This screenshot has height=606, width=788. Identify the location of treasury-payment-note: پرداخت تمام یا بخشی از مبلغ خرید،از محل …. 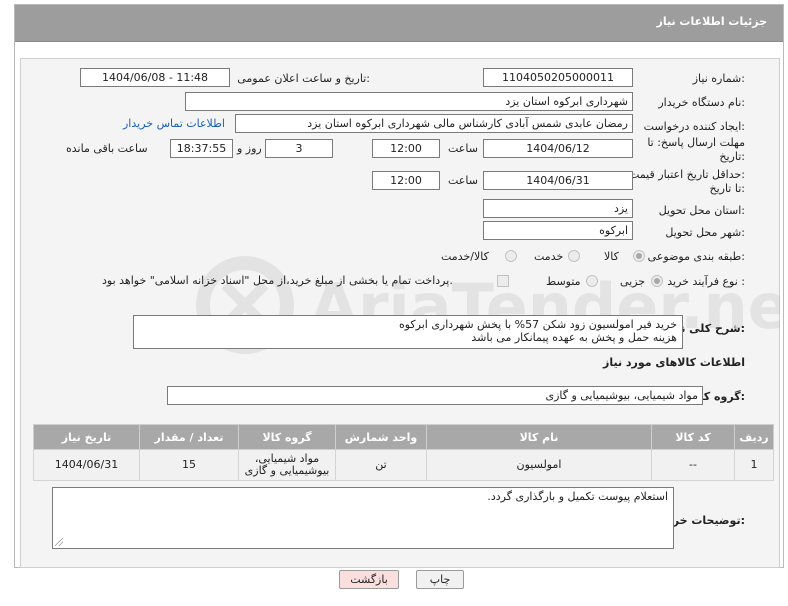
(277, 280).